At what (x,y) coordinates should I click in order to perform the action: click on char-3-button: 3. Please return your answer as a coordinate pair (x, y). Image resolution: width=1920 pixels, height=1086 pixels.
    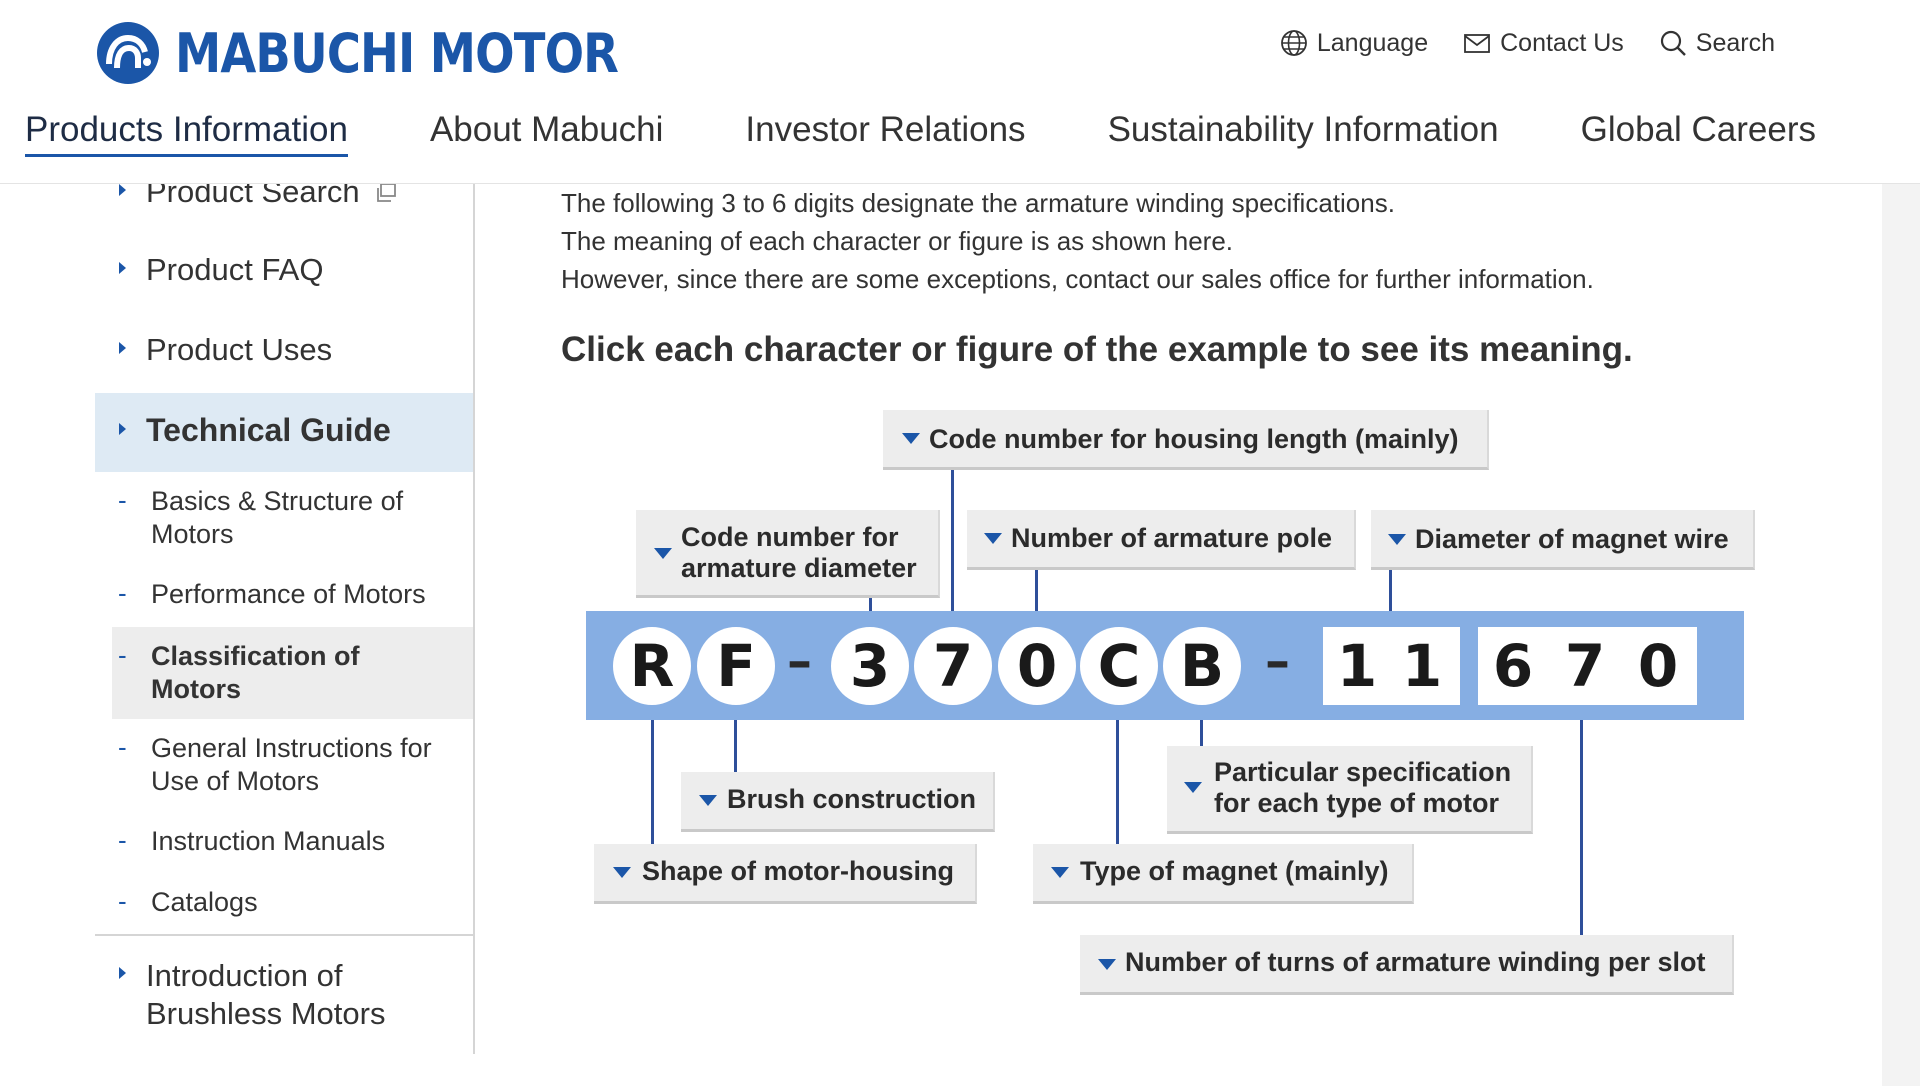
    Looking at the image, I should click on (870, 666).